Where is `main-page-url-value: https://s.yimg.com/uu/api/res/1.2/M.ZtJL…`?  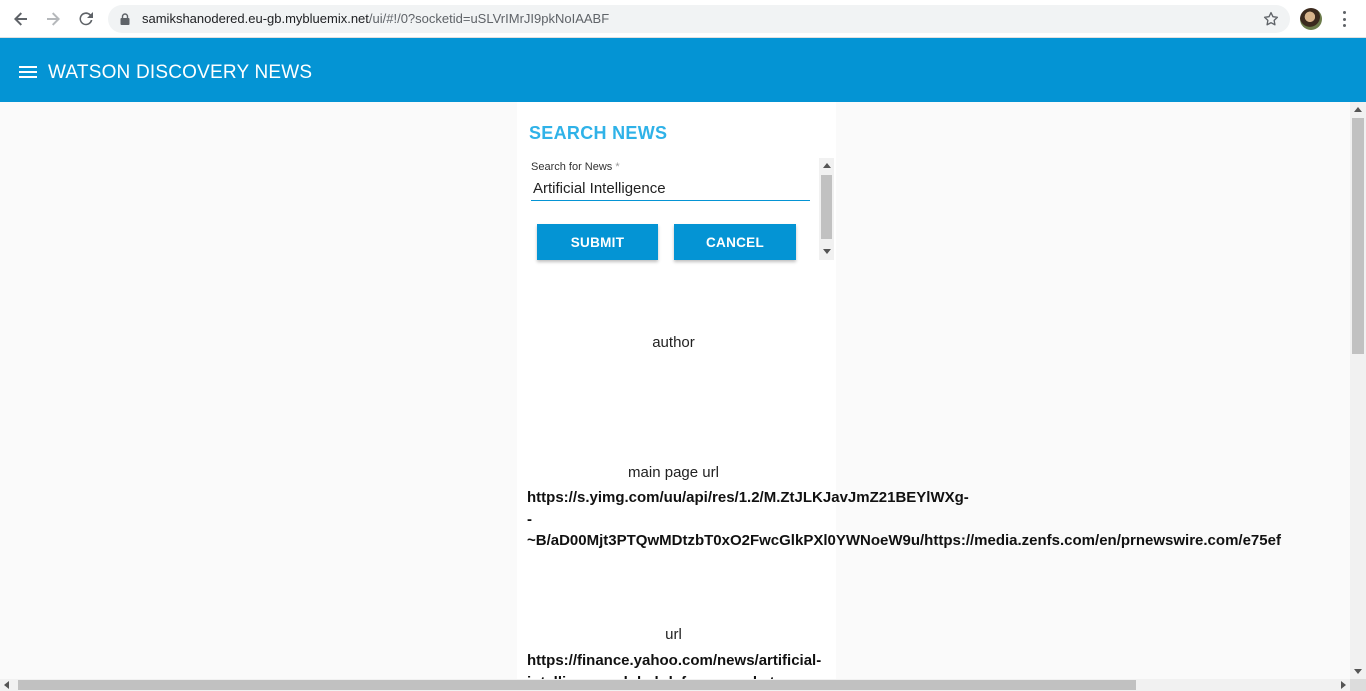
main-page-url-value: https://s.yimg.com/uu/api/res/1.2/M.ZtJL… is located at coordinates (904, 519).